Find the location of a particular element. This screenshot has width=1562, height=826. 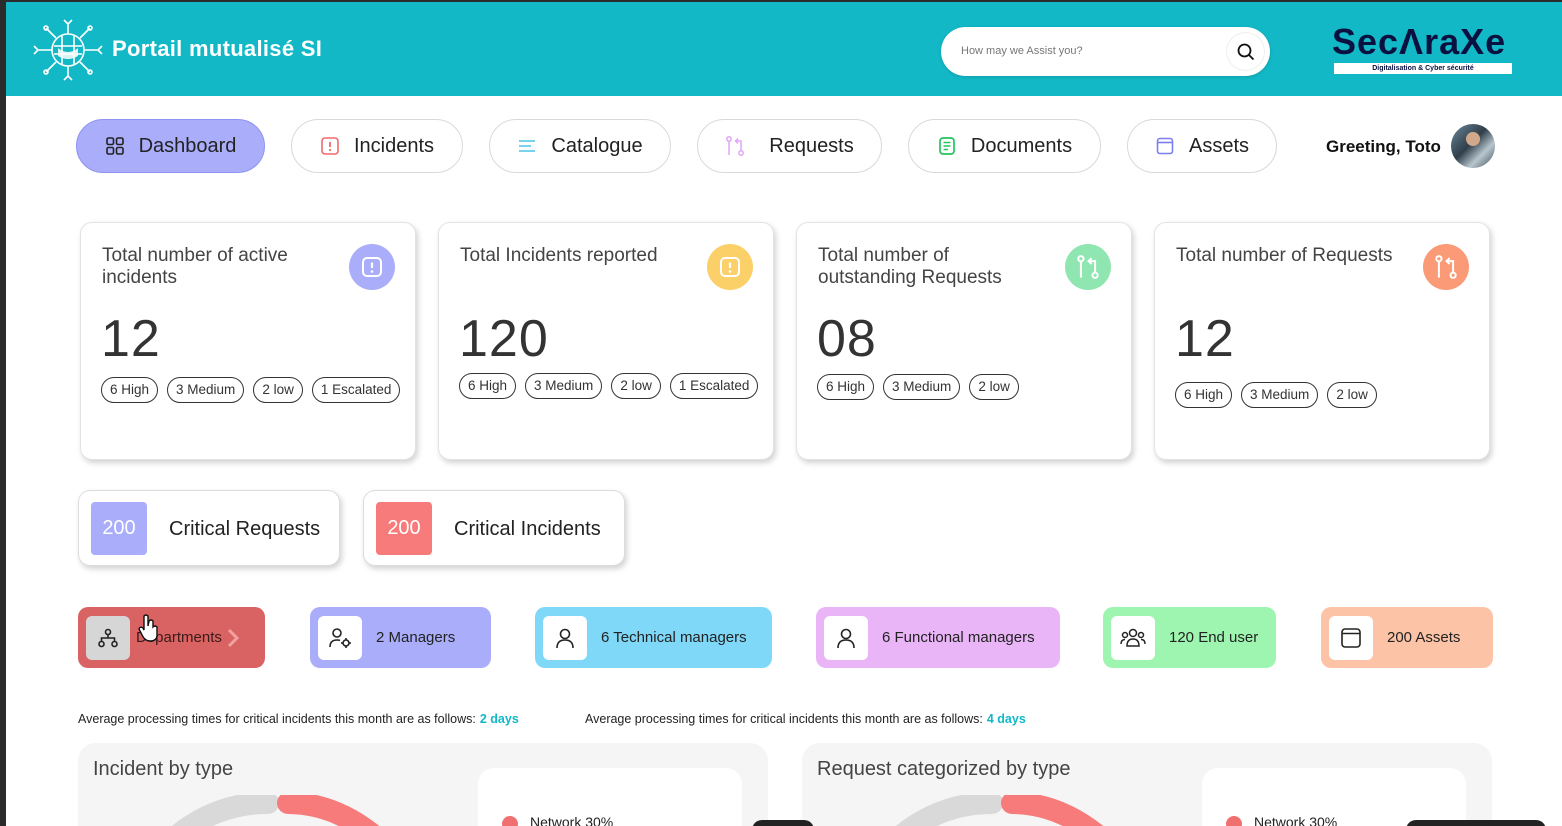

window-icon is located at coordinates (1351, 637).